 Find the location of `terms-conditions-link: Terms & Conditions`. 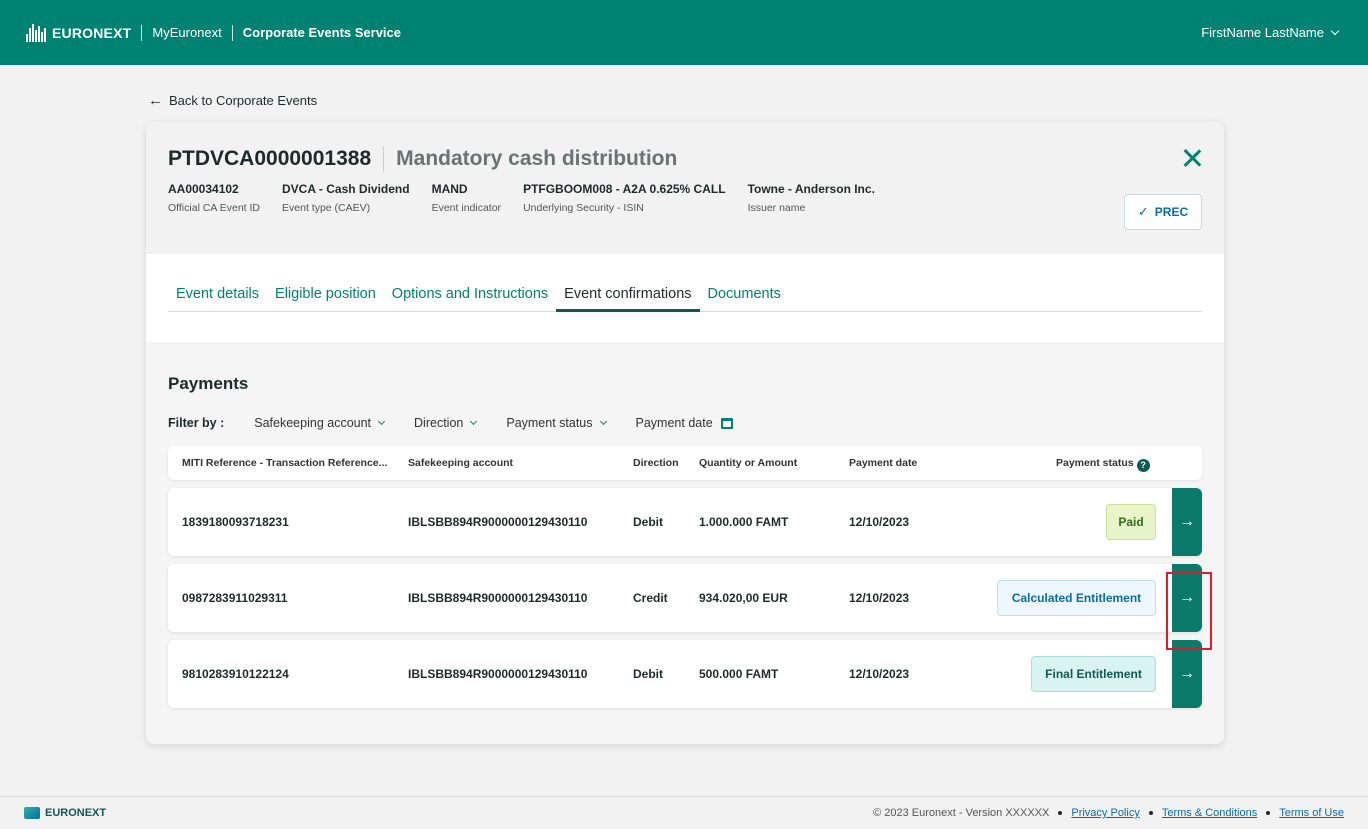

terms-conditions-link: Terms & Conditions is located at coordinates (1209, 813).